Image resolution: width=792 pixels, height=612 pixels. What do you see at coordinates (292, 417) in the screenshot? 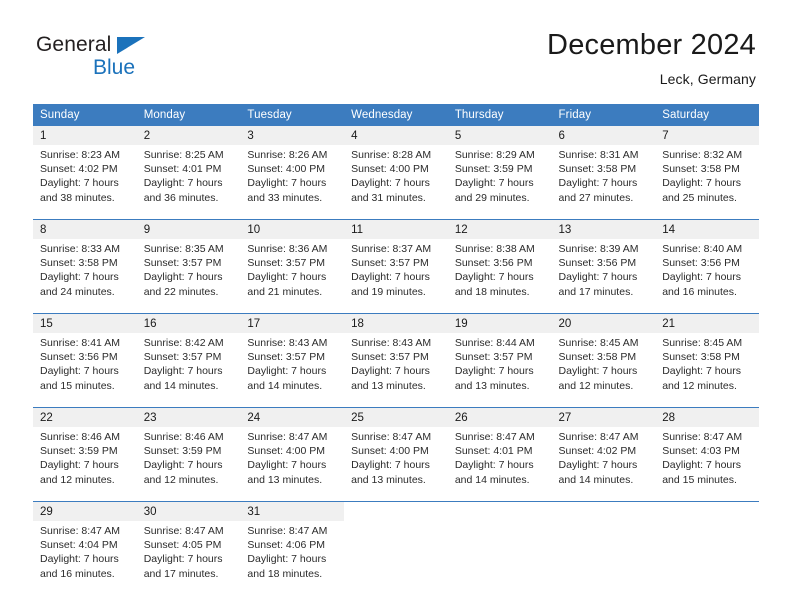
I see `day-number: 24` at bounding box center [292, 417].